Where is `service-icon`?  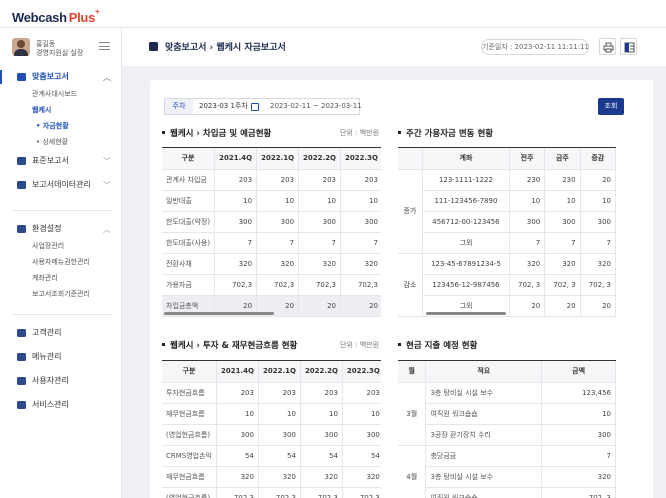 service-icon is located at coordinates (21, 405).